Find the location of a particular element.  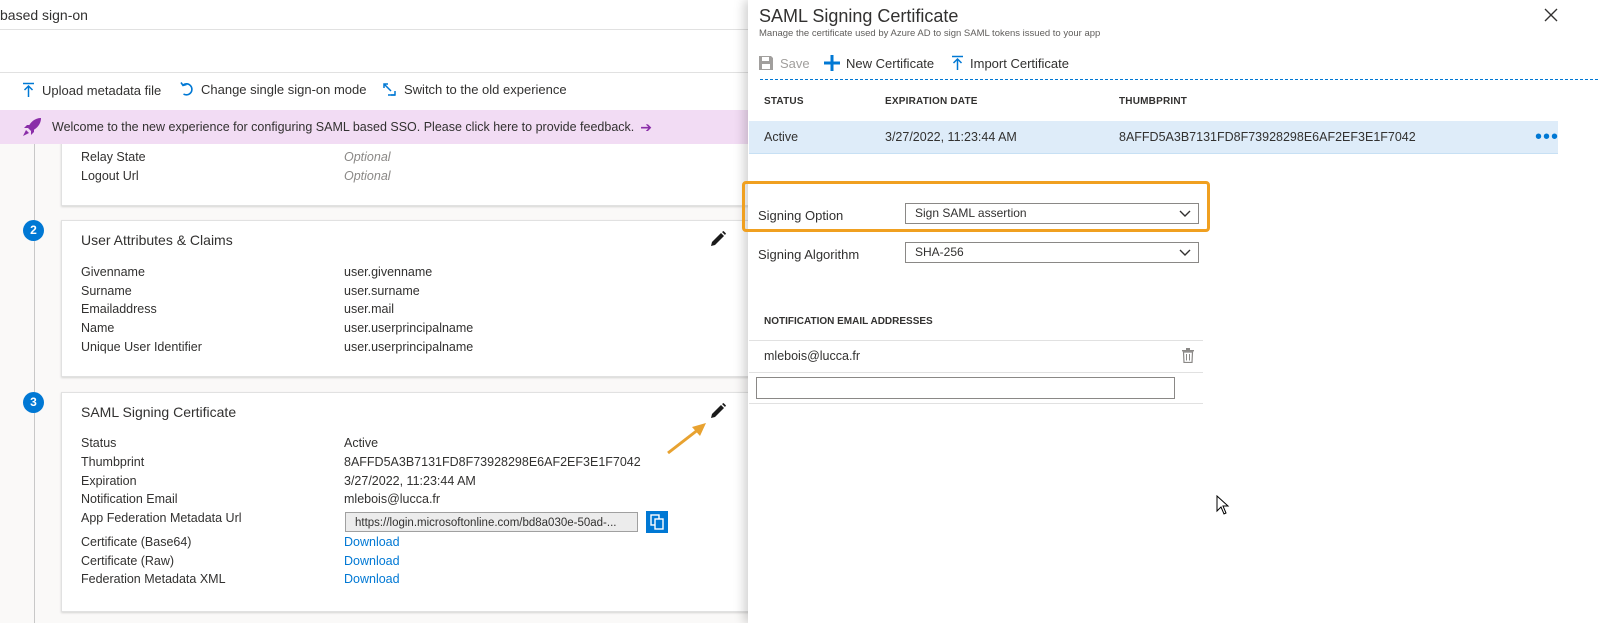

step-2-badge: 2 is located at coordinates (33, 230).